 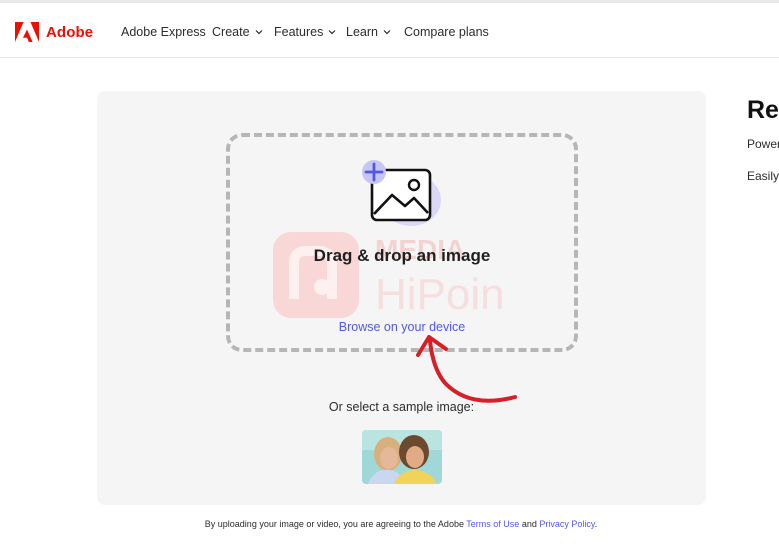 I want to click on nav-label: Adobe Express, so click(x=163, y=32).